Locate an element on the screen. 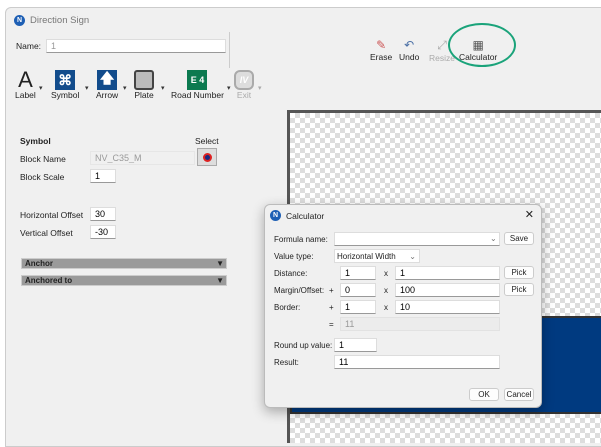 The width and height of the screenshot is (601, 447). formula-label: Formula name: is located at coordinates (301, 239).